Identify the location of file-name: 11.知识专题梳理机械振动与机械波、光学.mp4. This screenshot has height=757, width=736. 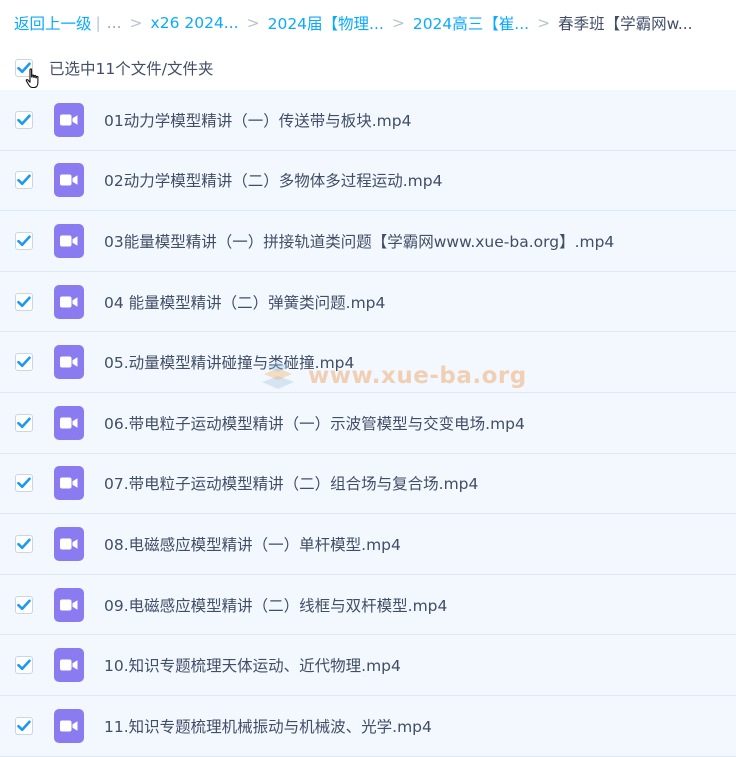
(268, 726).